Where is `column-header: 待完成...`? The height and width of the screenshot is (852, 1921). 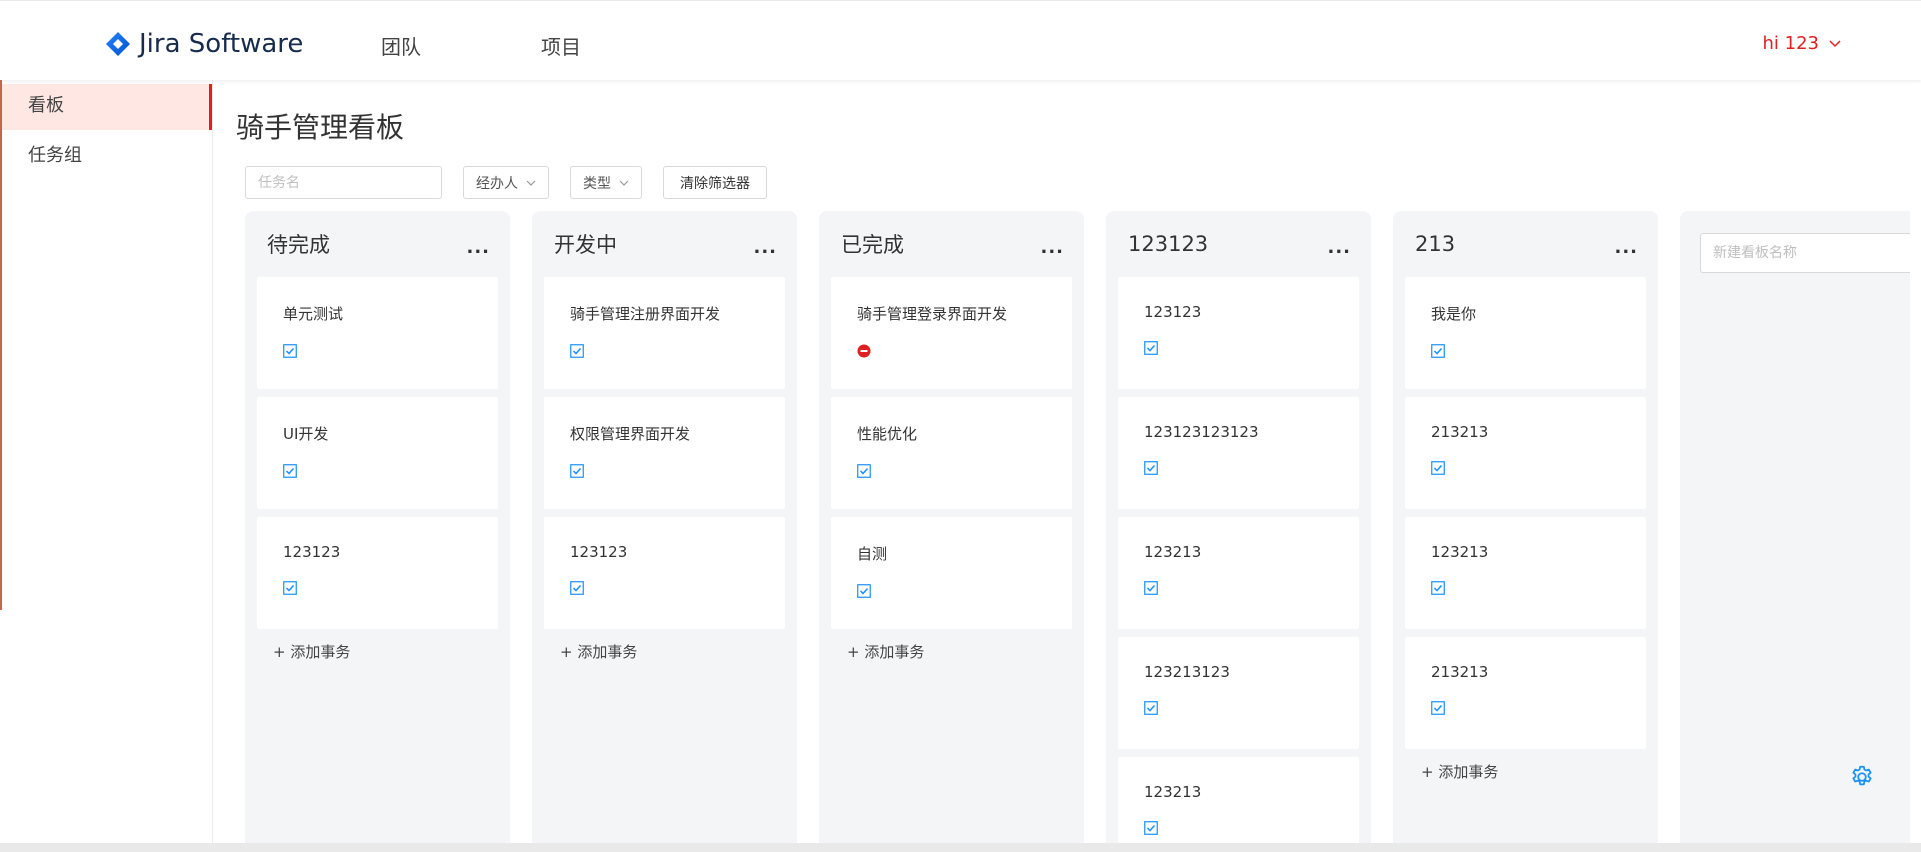 column-header: 待完成... is located at coordinates (377, 244).